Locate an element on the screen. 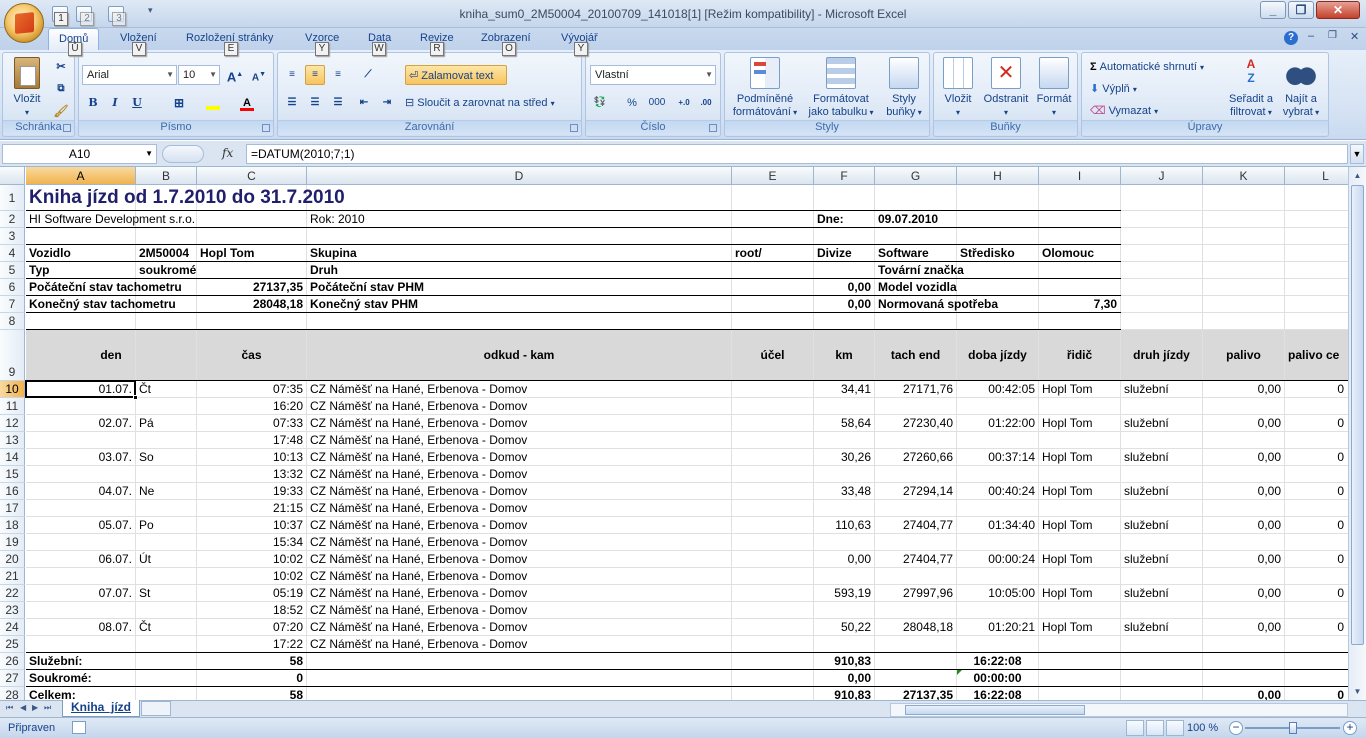 Image resolution: width=1366 pixels, height=738 pixels. align-middle-icon: ≡ is located at coordinates (315, 75).